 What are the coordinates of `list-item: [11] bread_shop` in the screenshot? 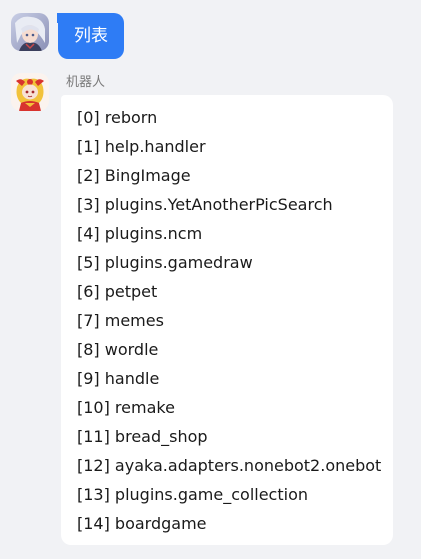 It's located at (142, 436).